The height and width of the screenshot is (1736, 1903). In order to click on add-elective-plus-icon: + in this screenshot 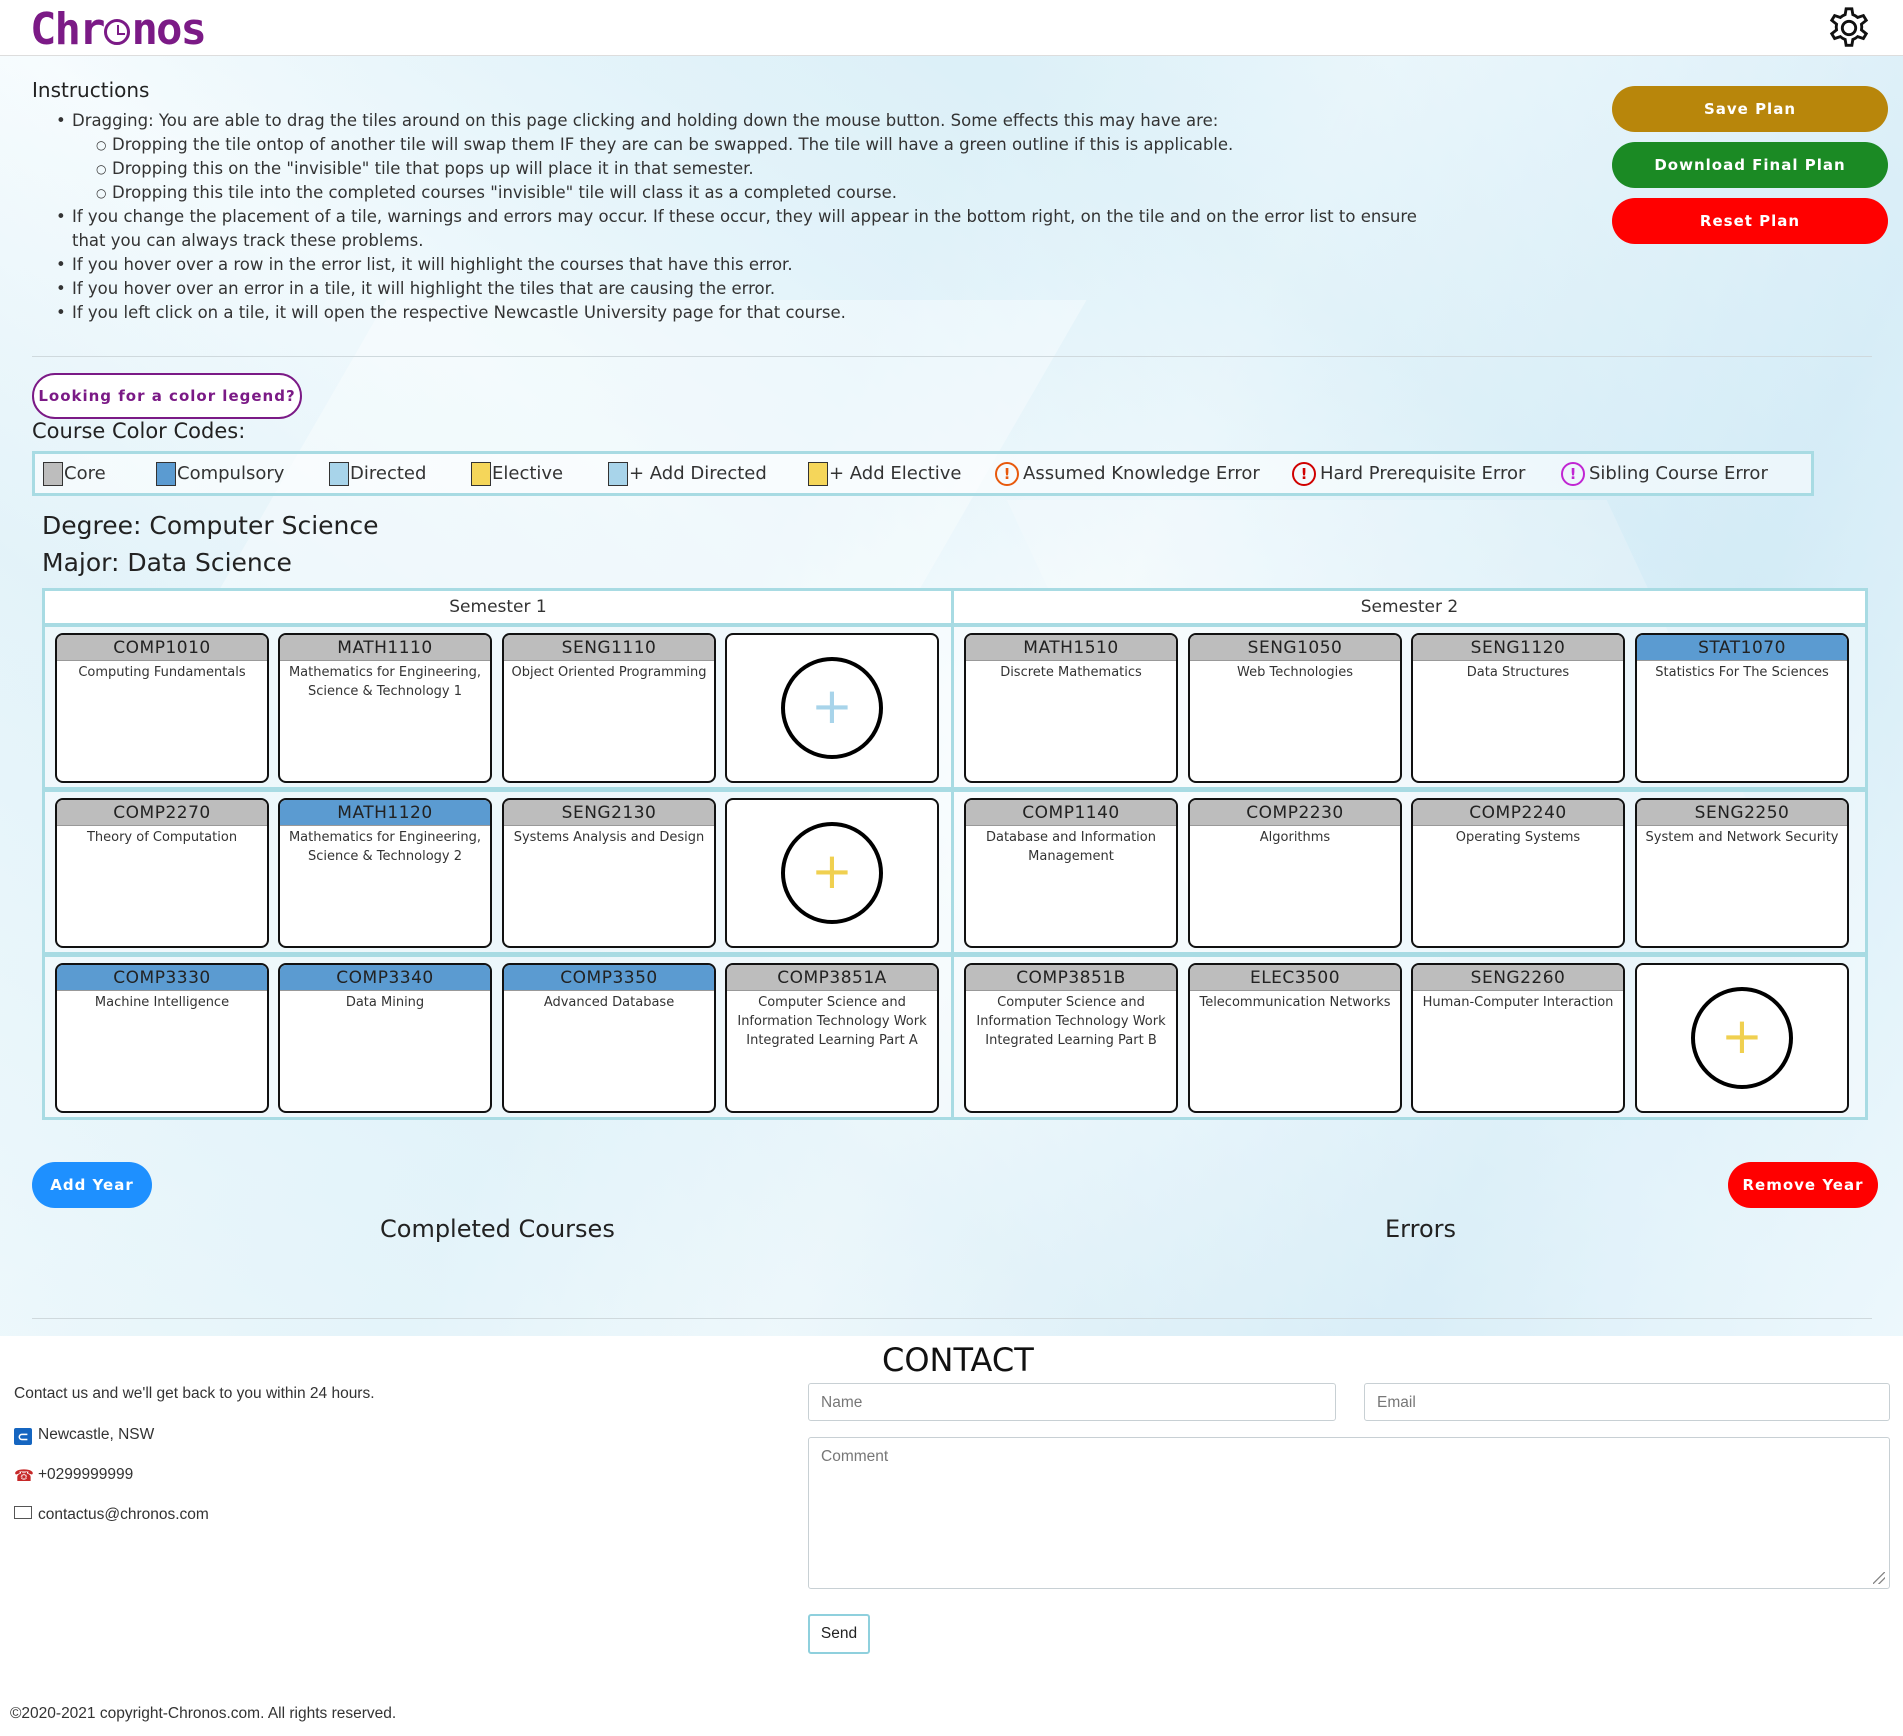, I will do `click(1742, 1038)`.